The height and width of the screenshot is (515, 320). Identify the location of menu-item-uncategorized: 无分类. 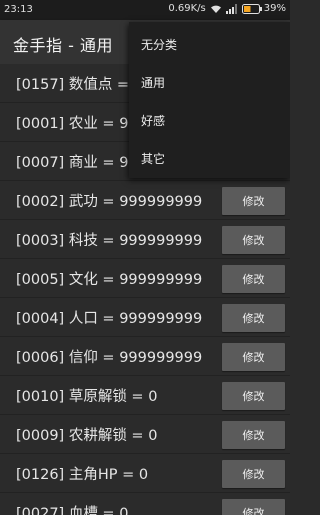
(159, 44).